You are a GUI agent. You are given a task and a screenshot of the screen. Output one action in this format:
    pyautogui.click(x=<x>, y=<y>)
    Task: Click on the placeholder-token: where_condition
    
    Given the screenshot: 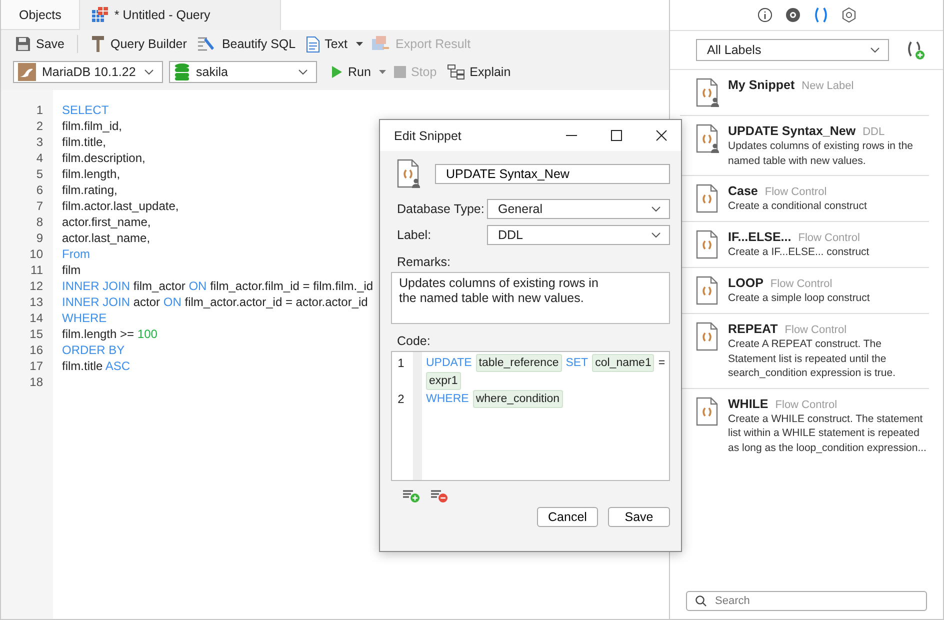 What is the action you would take?
    pyautogui.click(x=517, y=399)
    